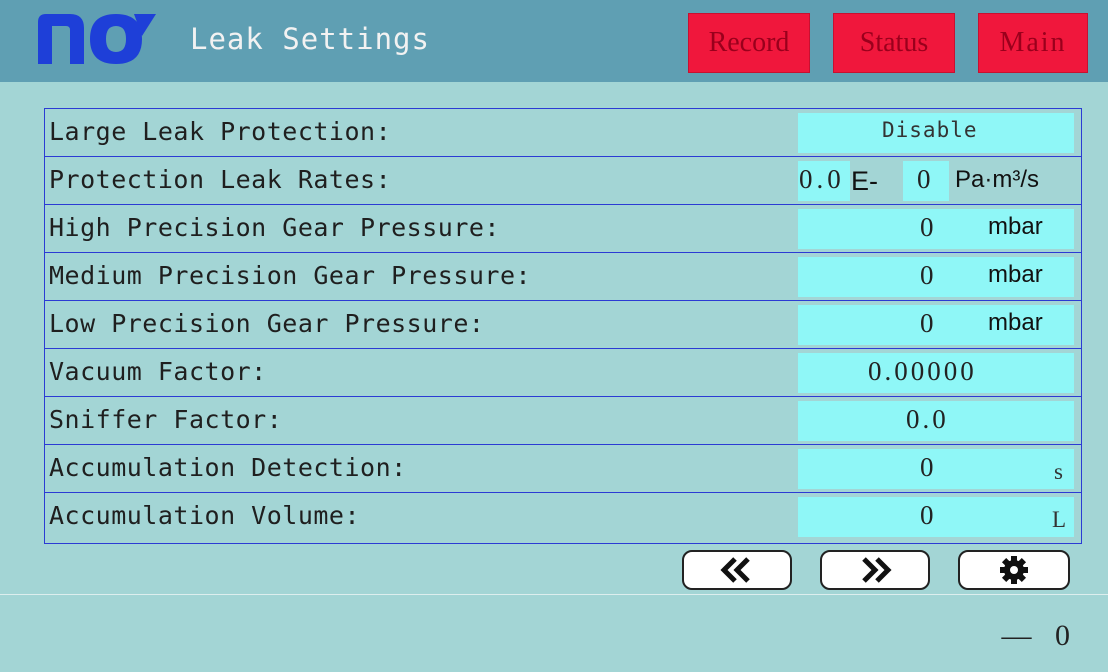 The width and height of the screenshot is (1108, 672). I want to click on table-row: Large Leak Protection: Disable, so click(563, 133).